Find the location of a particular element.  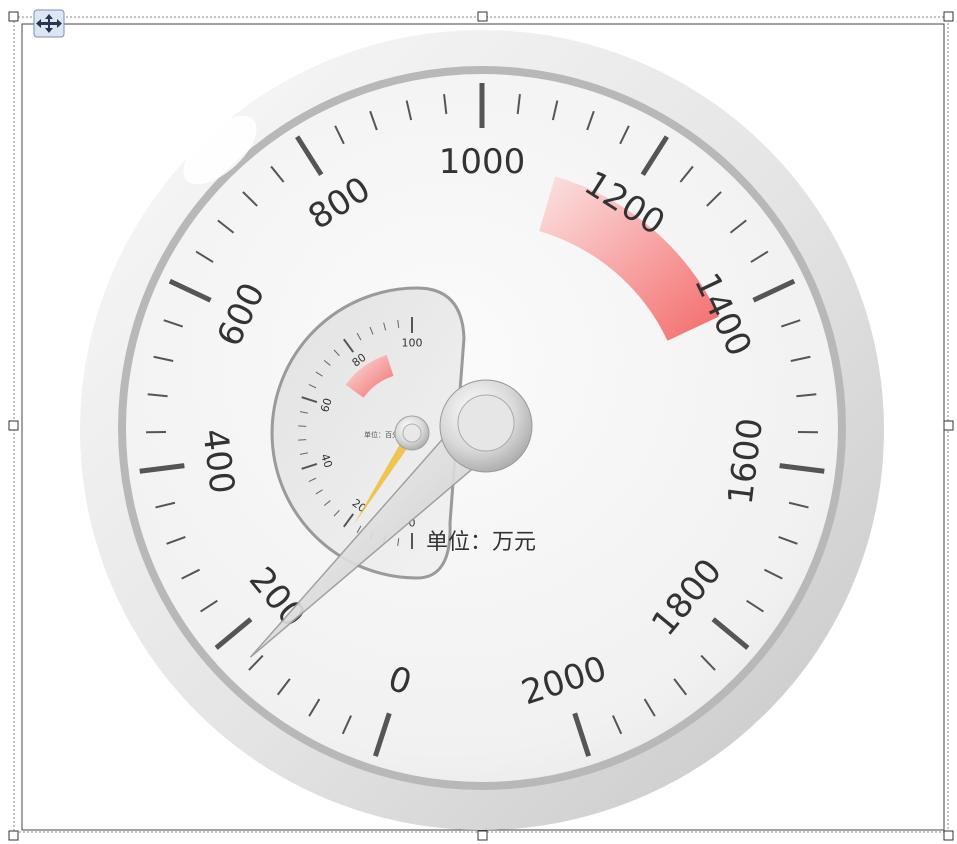

resize-handle-top-right is located at coordinates (948, 16).